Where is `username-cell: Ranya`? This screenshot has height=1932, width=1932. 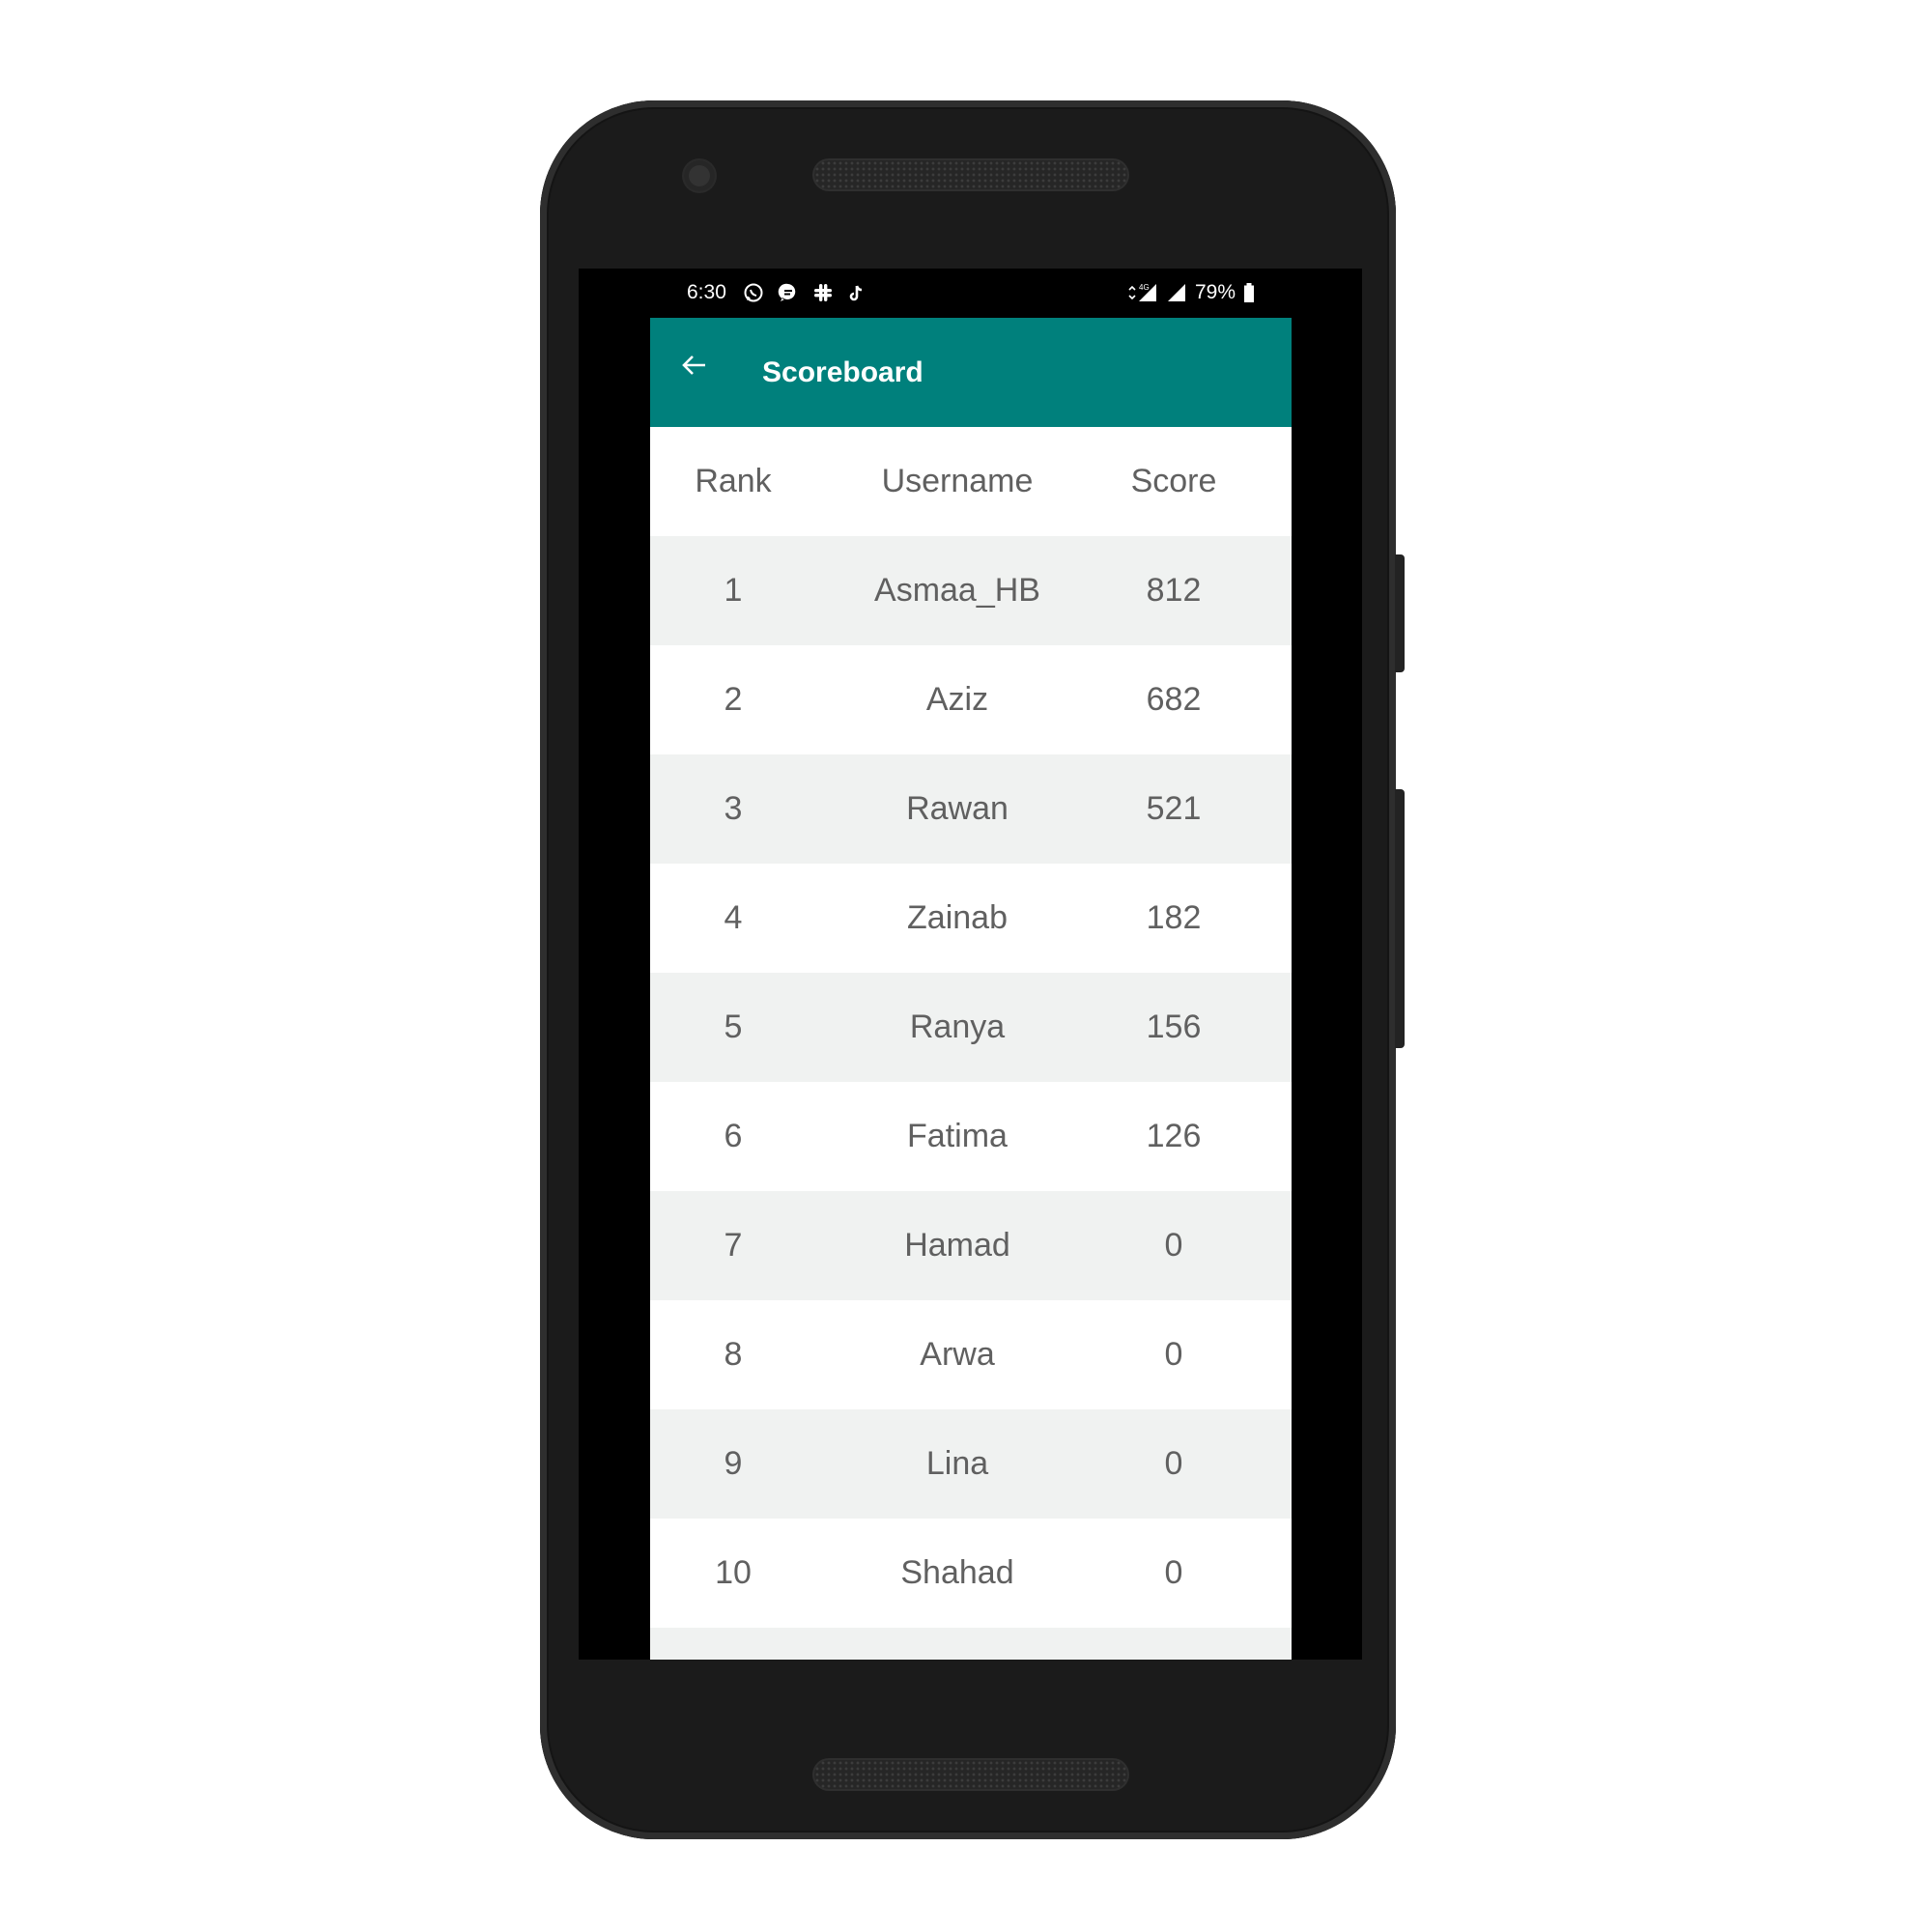
username-cell: Ranya is located at coordinates (957, 1027).